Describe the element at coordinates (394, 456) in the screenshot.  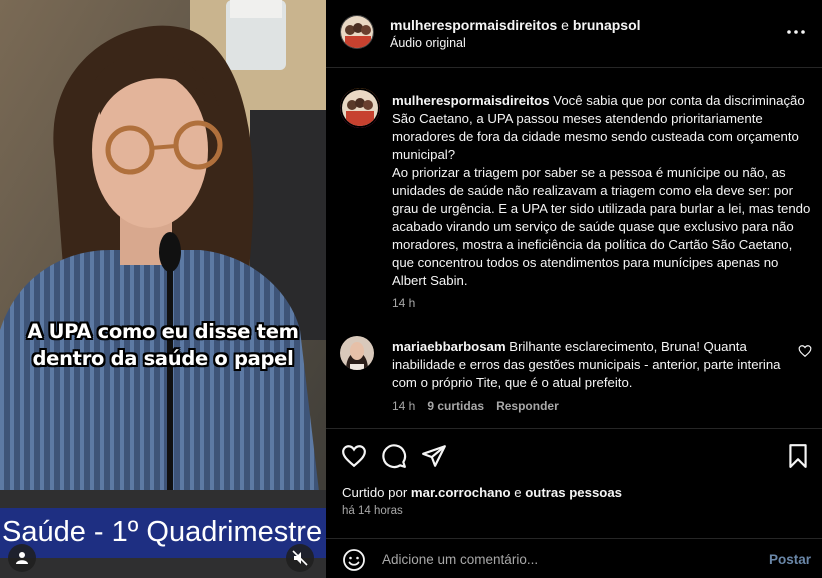
I see `comment-bubble-icon` at that location.